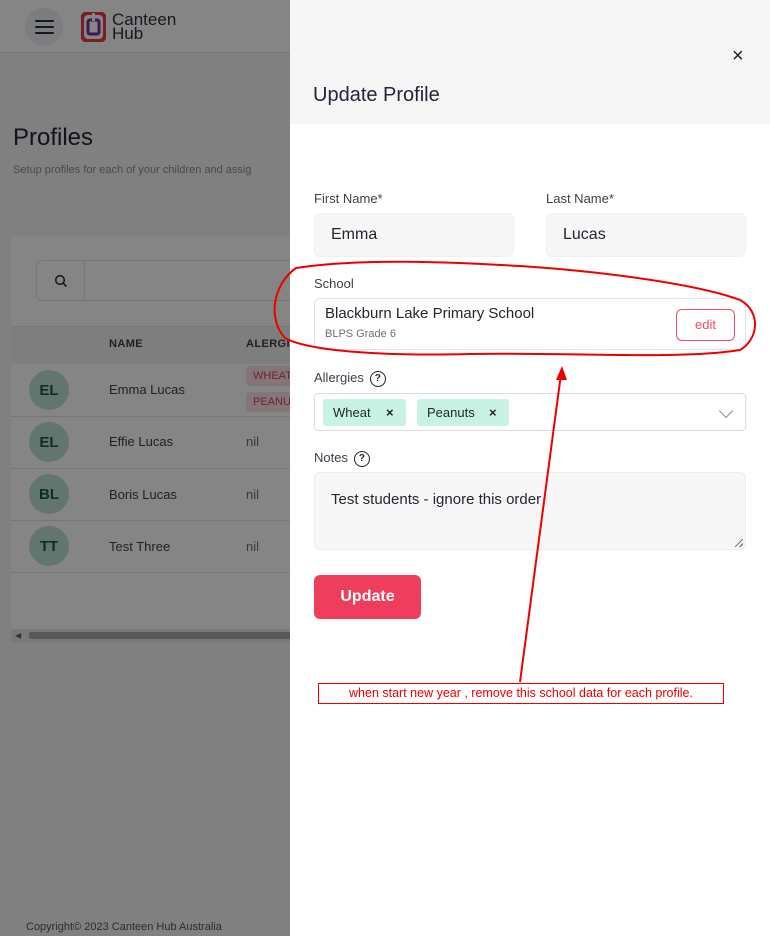 Image resolution: width=770 pixels, height=936 pixels. Describe the element at coordinates (530, 412) in the screenshot. I see `allergies-select: Wheat × Peanuts ×` at that location.